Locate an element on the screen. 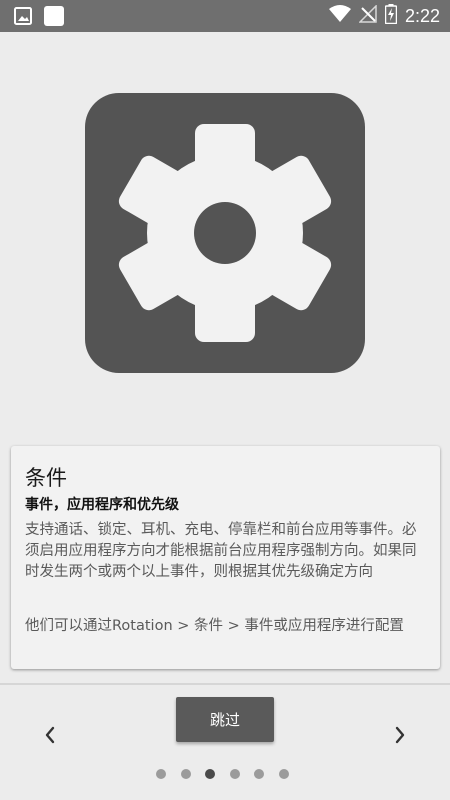 This screenshot has height=800, width=450. battery-charging-icon is located at coordinates (391, 16).